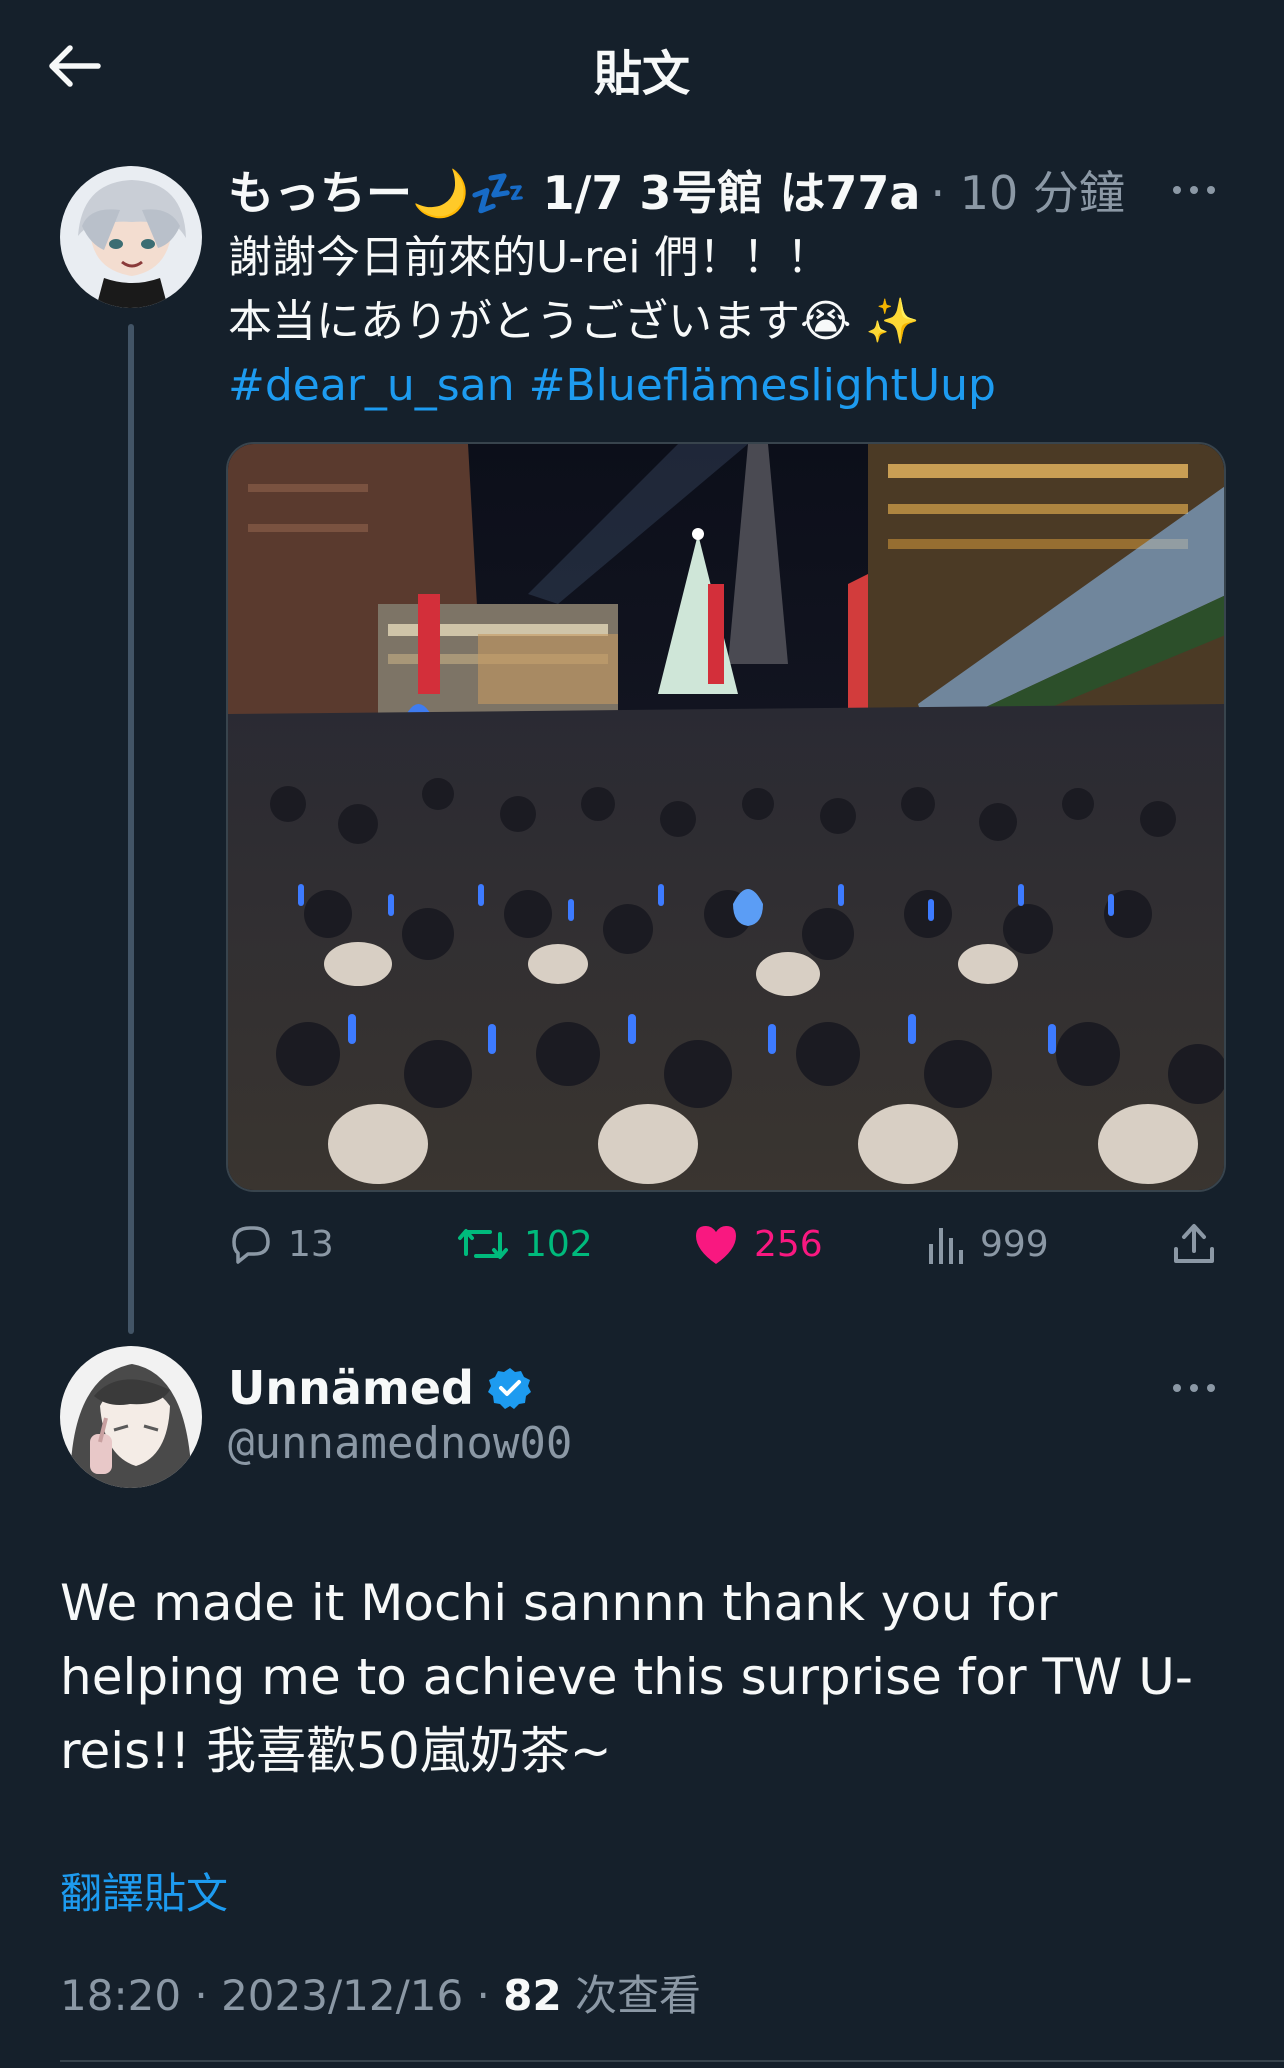  I want to click on action-bar: 13 102 256 999, so click(728, 1244).